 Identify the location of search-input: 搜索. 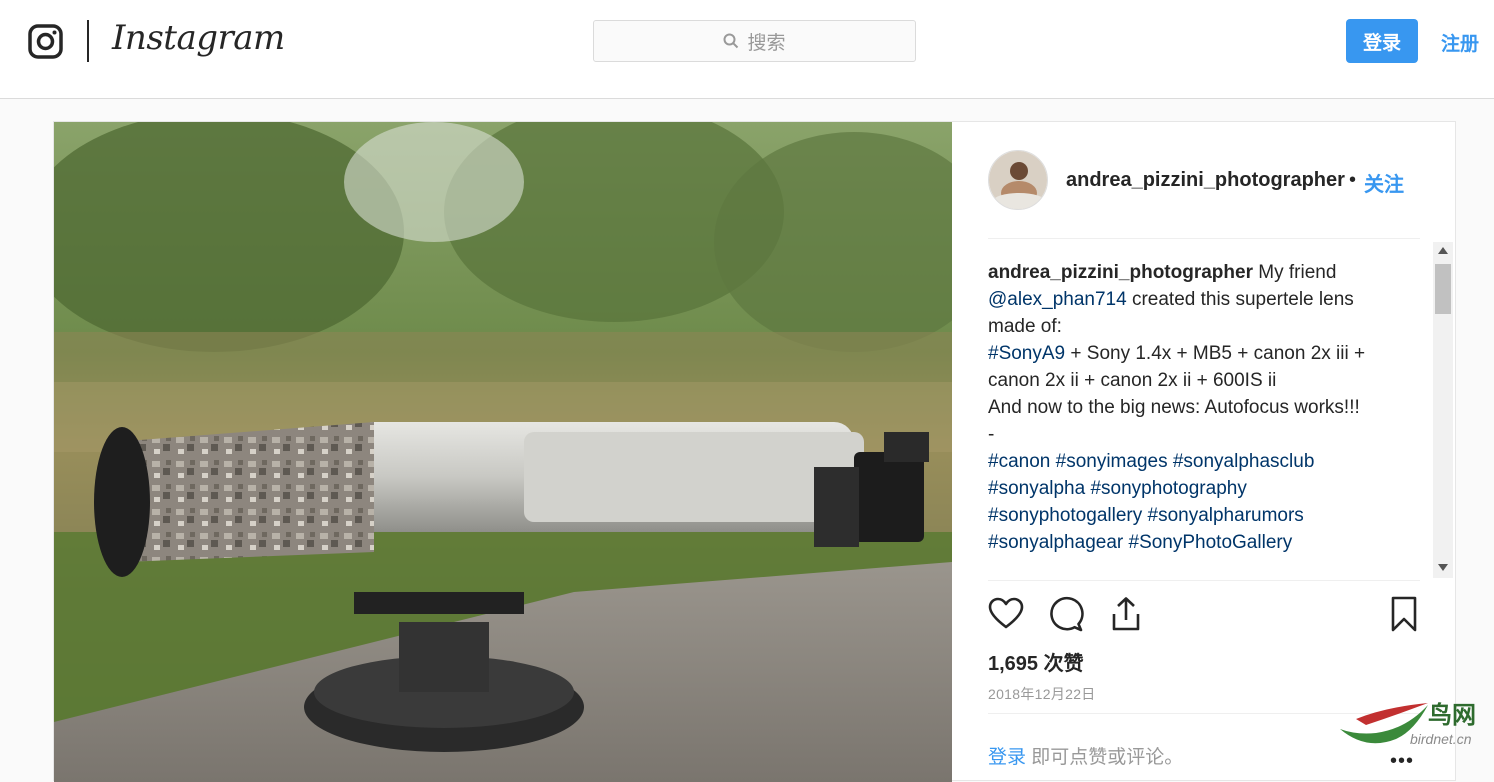
(754, 41).